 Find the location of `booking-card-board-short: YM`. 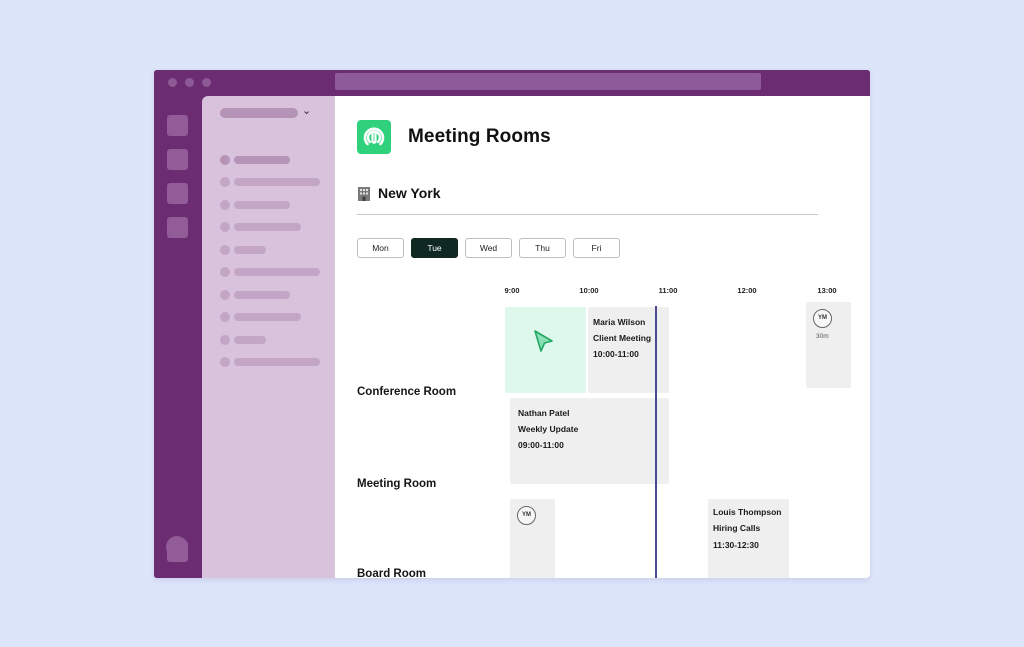

booking-card-board-short: YM is located at coordinates (532, 538).